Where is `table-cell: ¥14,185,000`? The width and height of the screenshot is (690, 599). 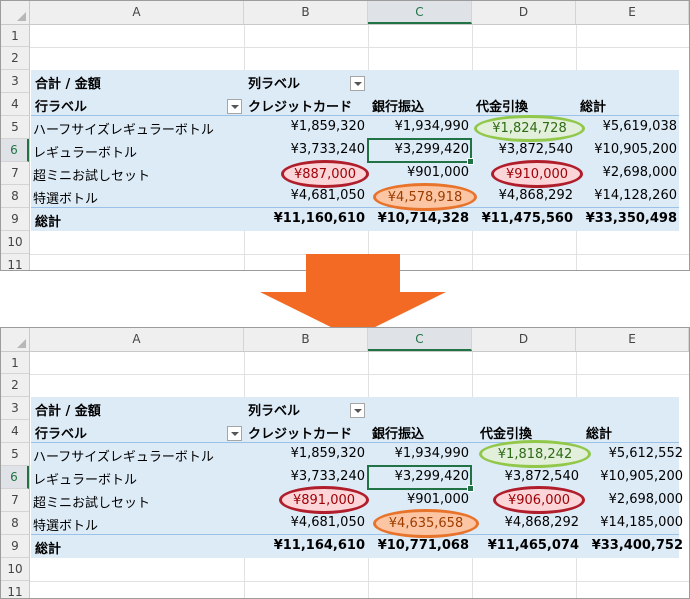 table-cell: ¥14,185,000 is located at coordinates (629, 522).